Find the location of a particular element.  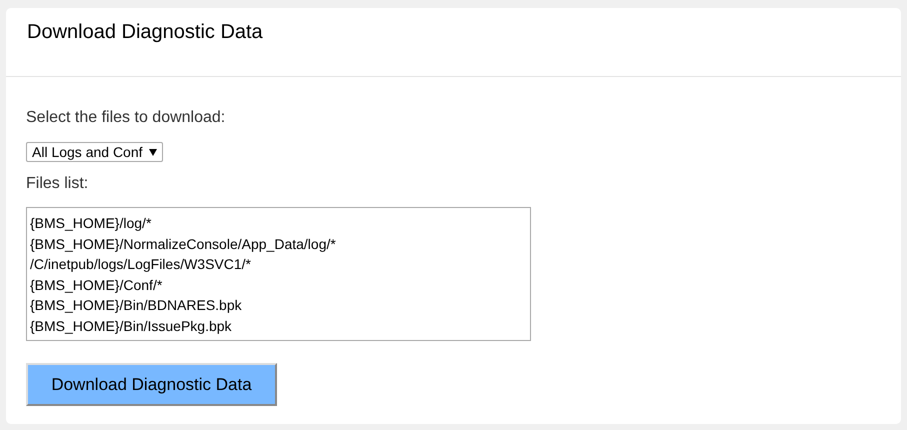

file-set-select: All Logs and Conf is located at coordinates (94, 152).